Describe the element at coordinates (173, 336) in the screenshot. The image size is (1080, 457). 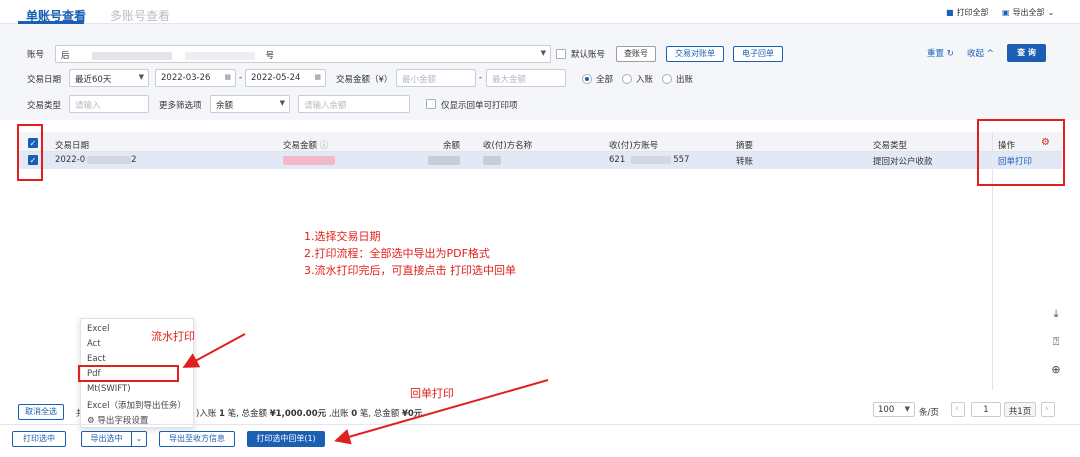
I see `annotation-flow-print: 流水打印` at that location.